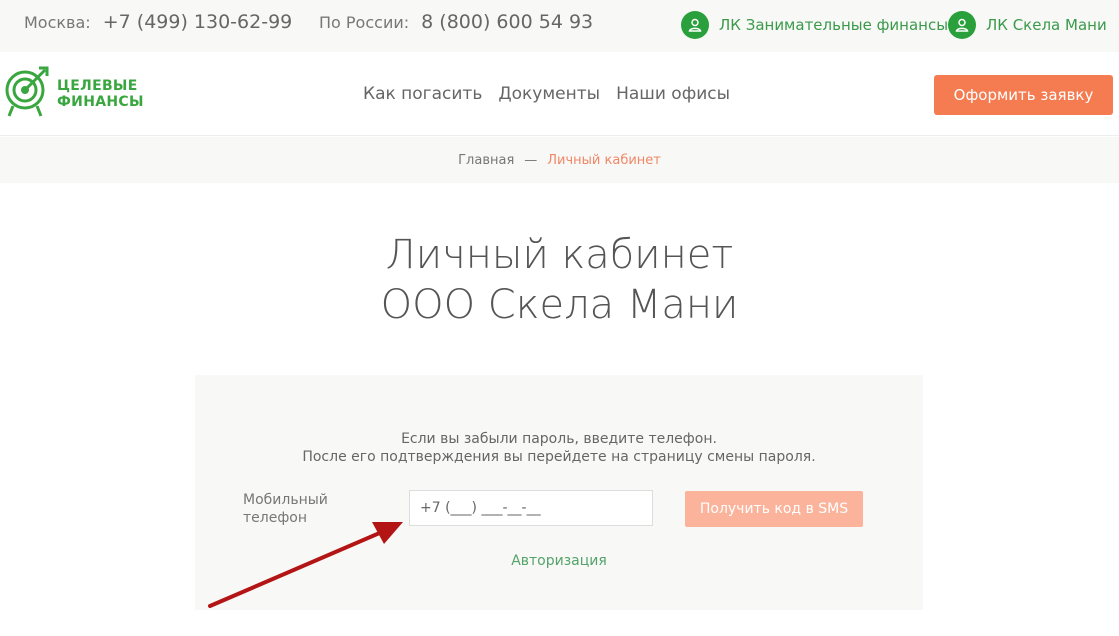 Image resolution: width=1119 pixels, height=636 pixels. I want to click on lk1-label: ЛК Занимательные финансы, so click(834, 25).